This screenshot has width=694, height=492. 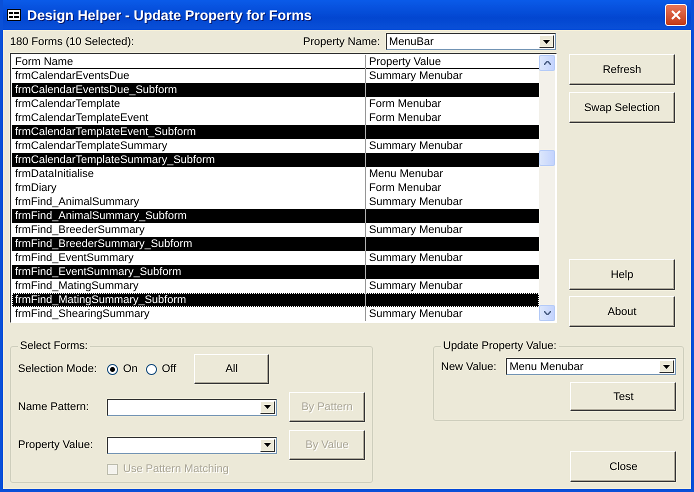 What do you see at coordinates (189, 314) in the screenshot?
I see `table-cell: frmFind_ShearingSummary` at bounding box center [189, 314].